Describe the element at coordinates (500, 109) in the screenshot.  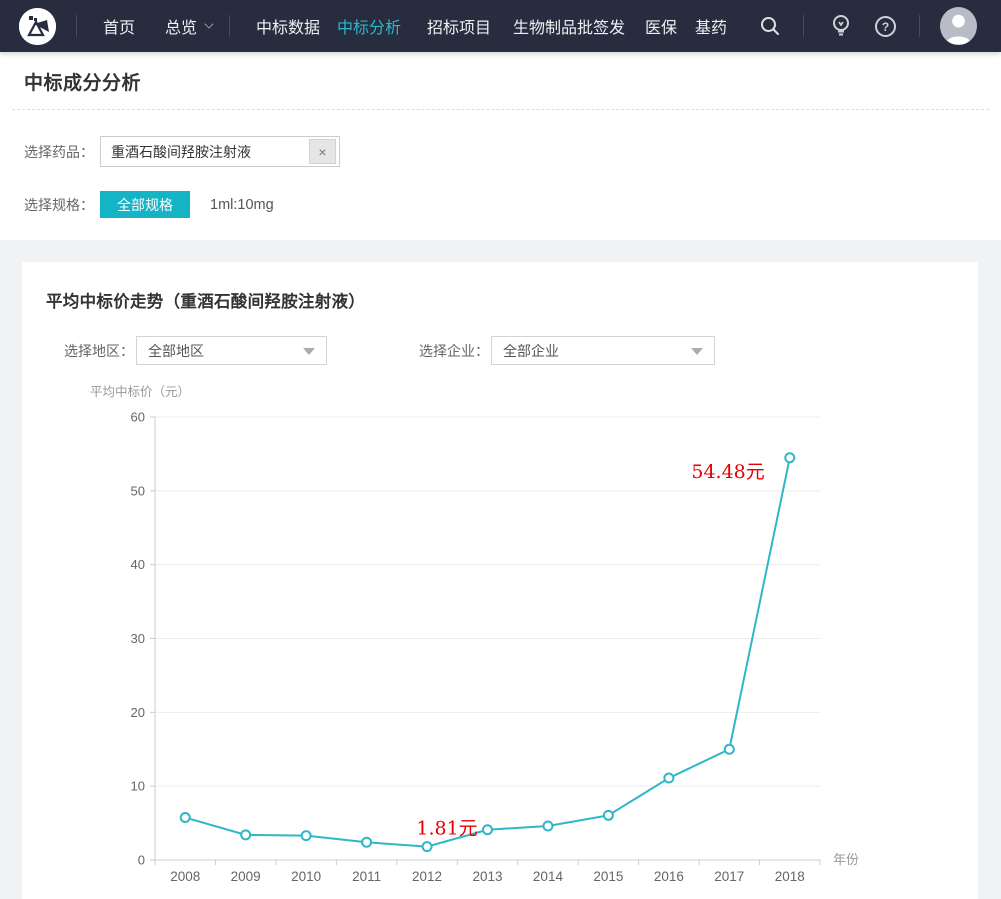
I see `dashed-divider` at that location.